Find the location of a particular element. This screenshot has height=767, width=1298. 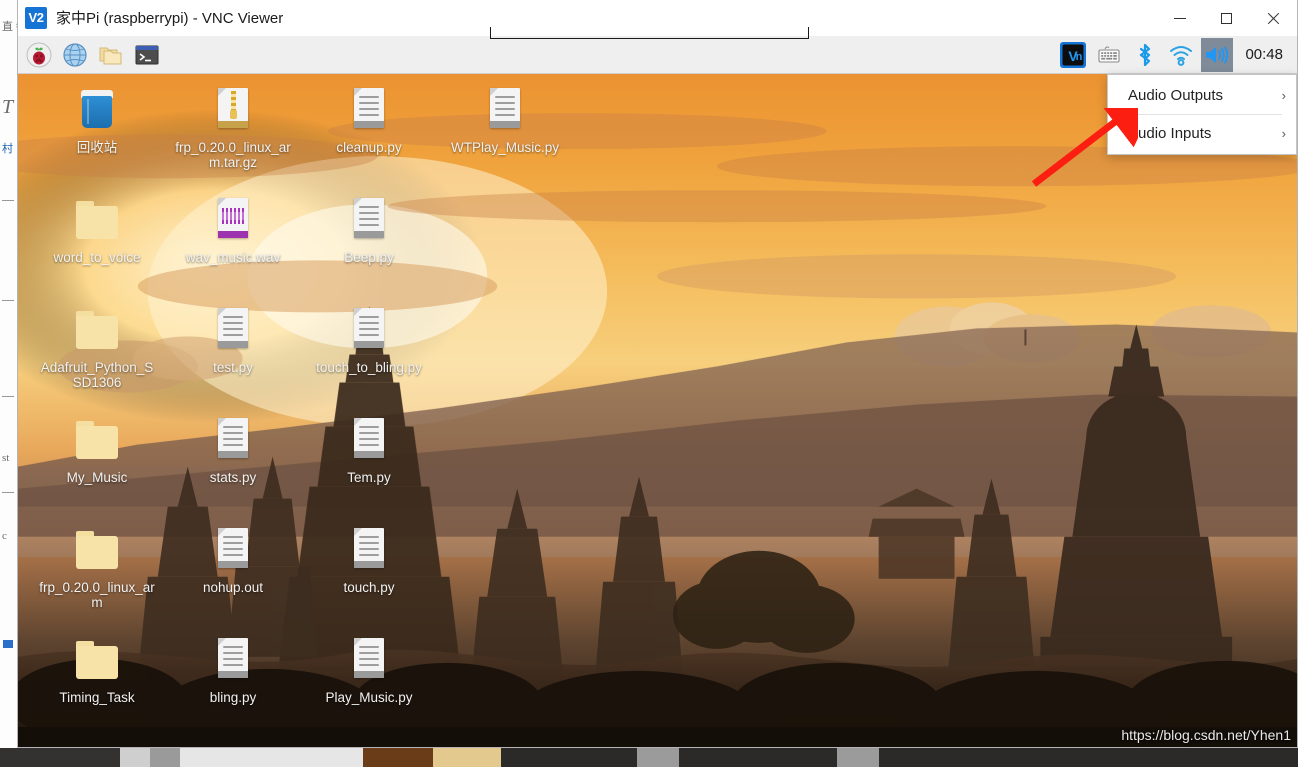

clock: 00:48 is located at coordinates (1266, 55).